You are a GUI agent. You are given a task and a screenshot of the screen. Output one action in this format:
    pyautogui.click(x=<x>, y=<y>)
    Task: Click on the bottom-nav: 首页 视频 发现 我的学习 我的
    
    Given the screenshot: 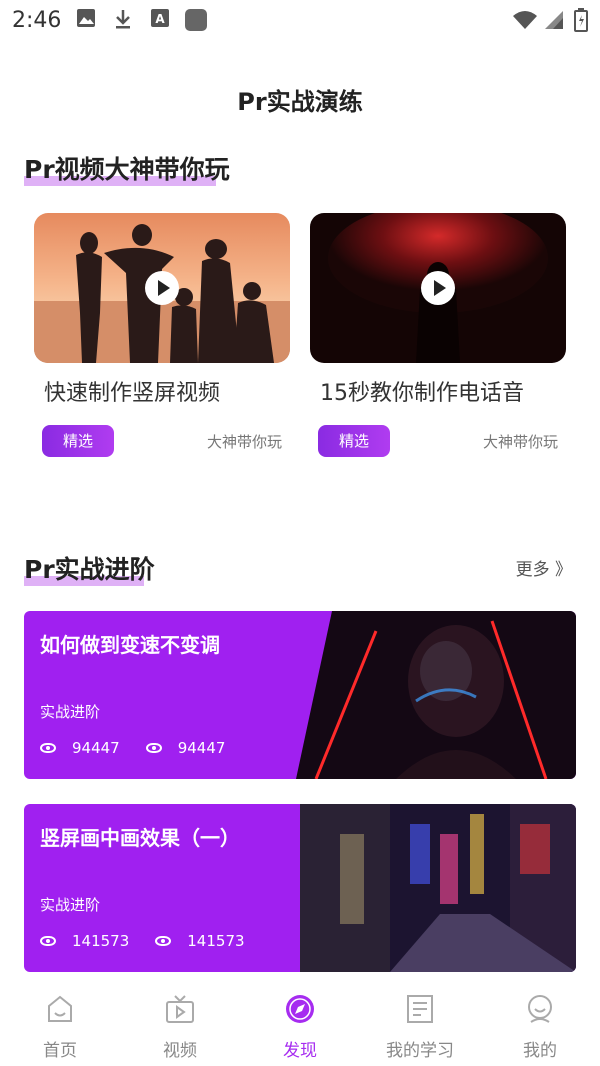 What is the action you would take?
    pyautogui.click(x=300, y=1025)
    